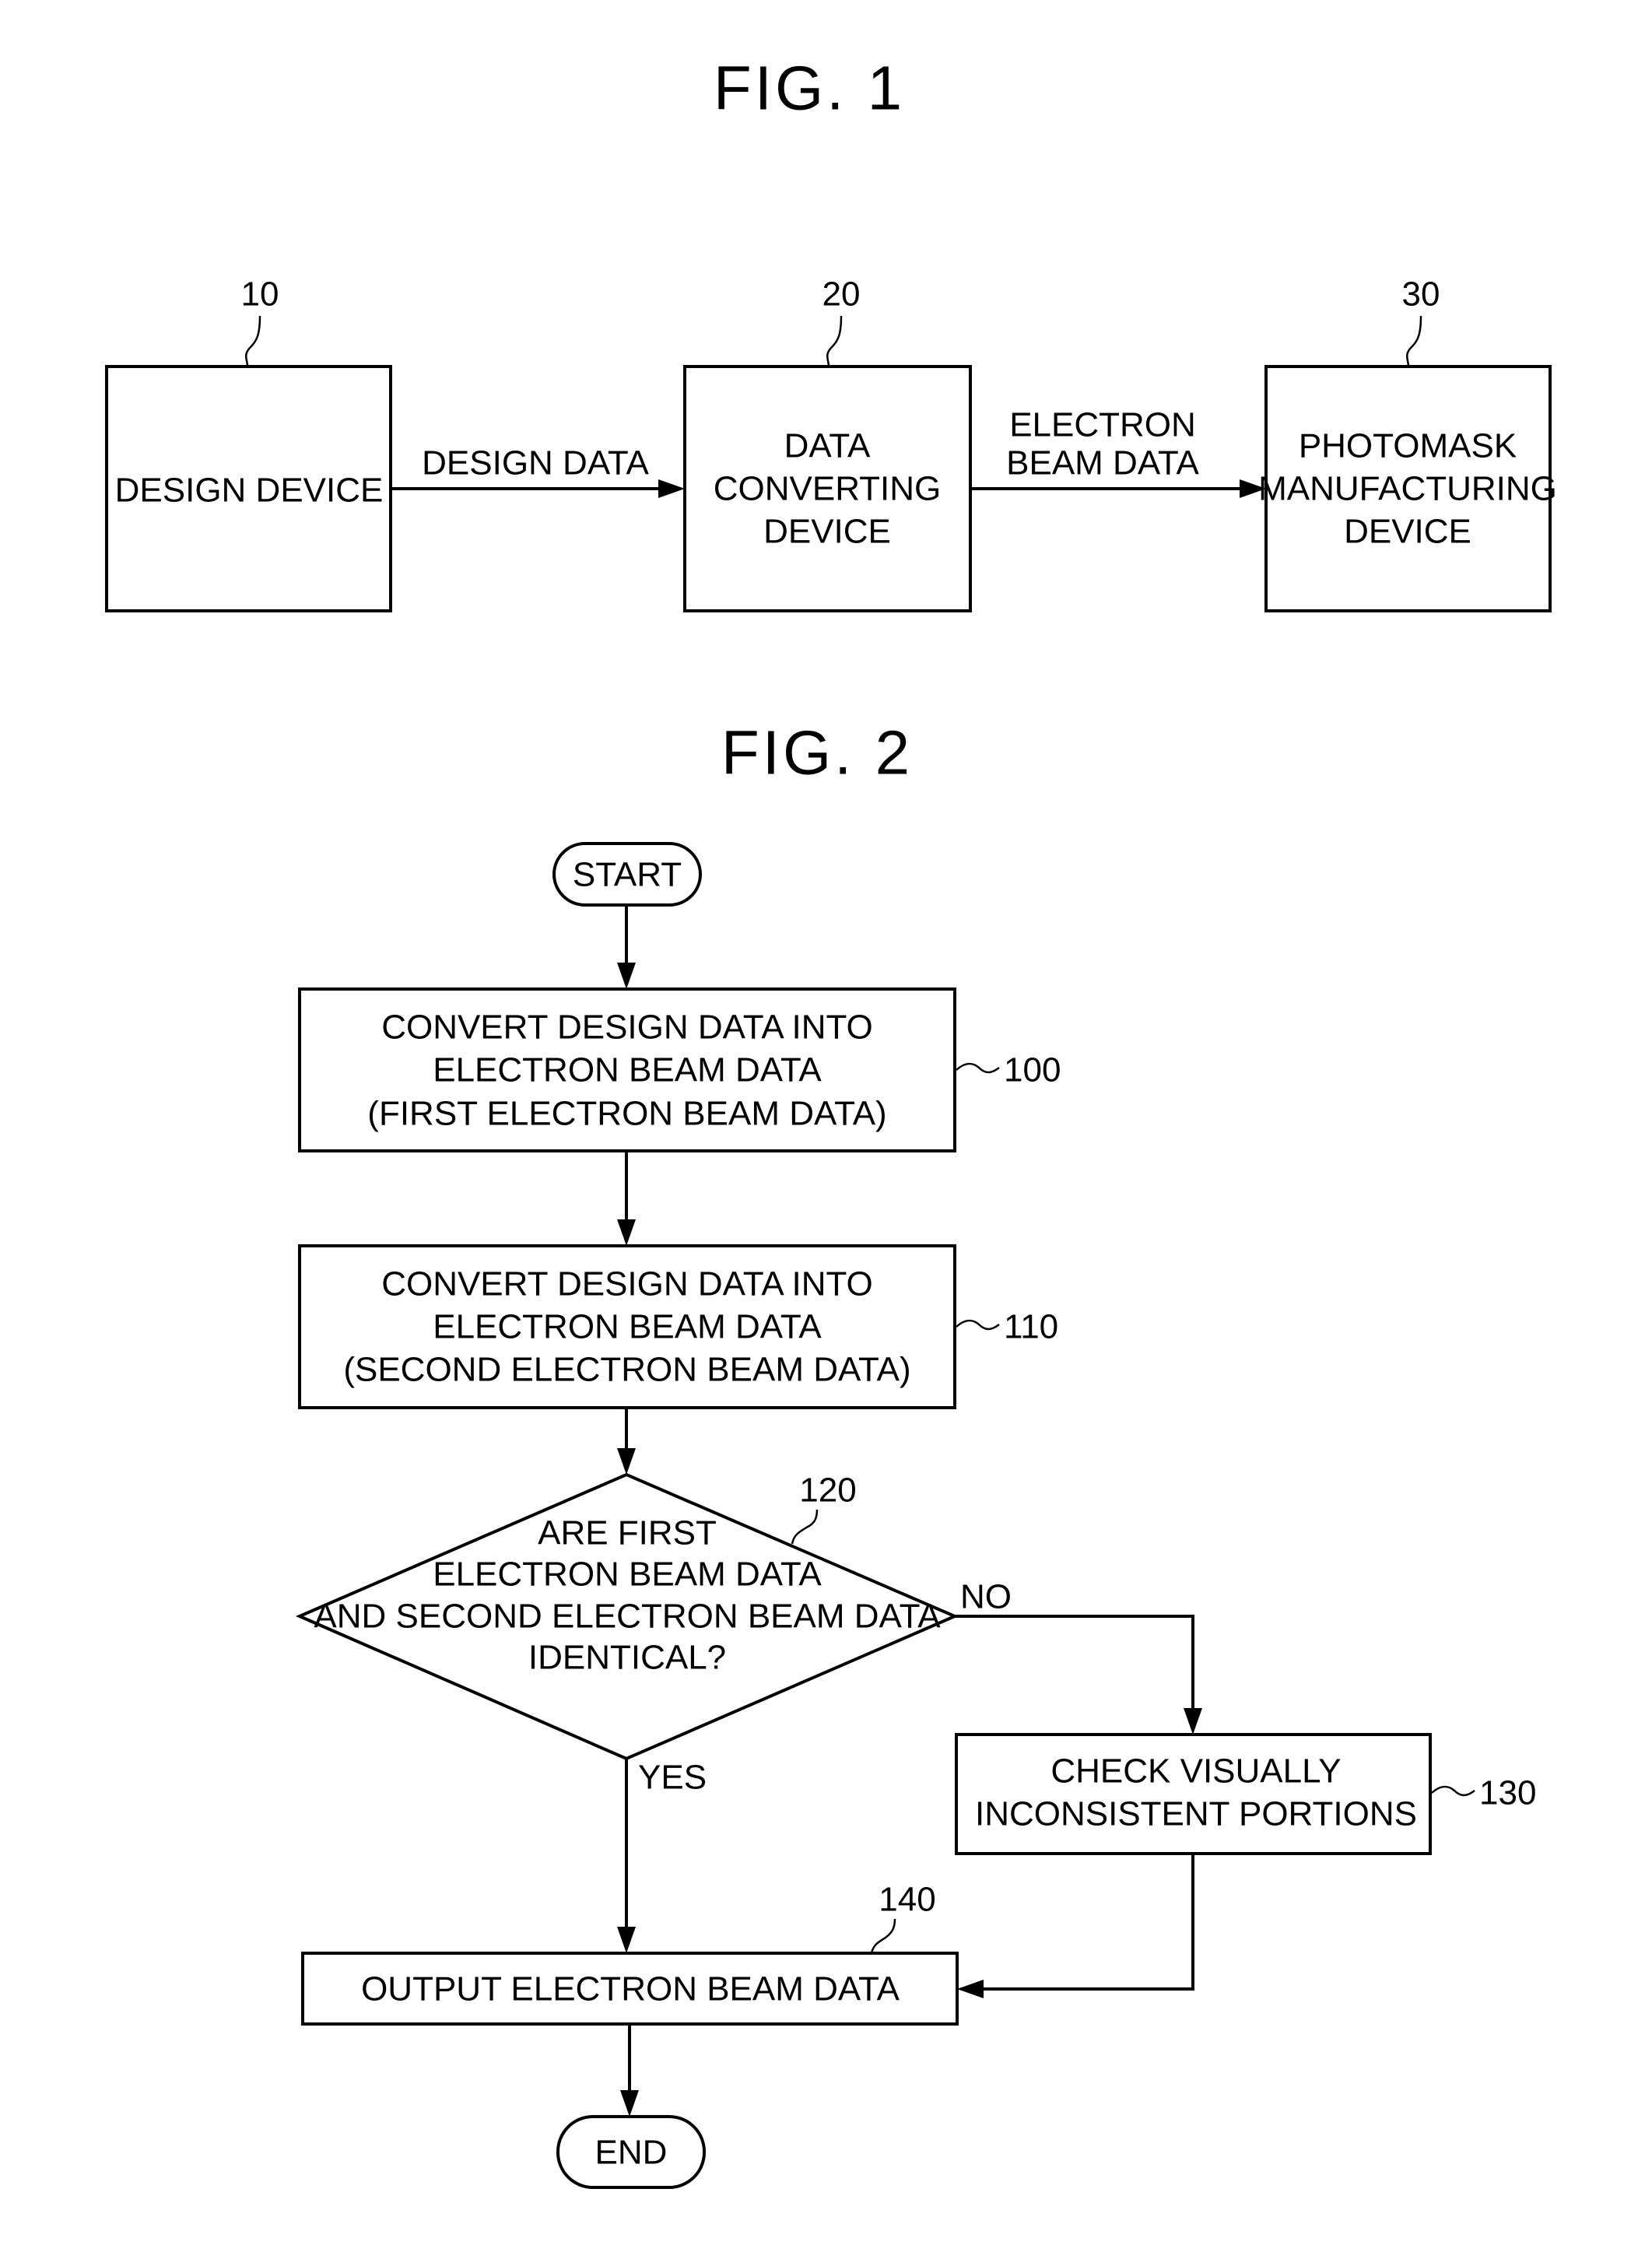 The width and height of the screenshot is (1652, 2252). What do you see at coordinates (627, 1028) in the screenshot?
I see `step-100-line1: CONVERT DESIGN DATA INTO` at bounding box center [627, 1028].